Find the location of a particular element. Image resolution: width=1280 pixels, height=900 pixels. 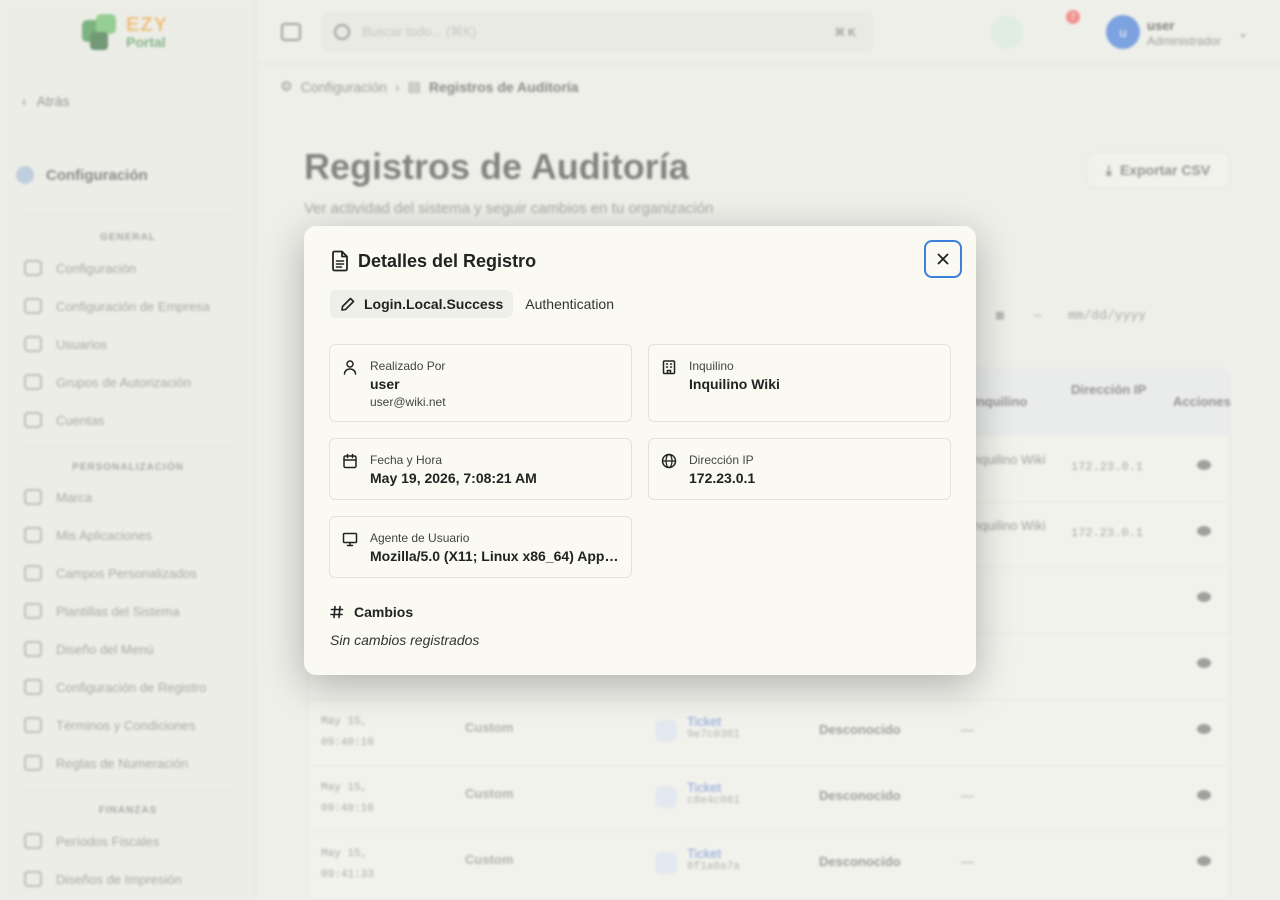

close-icon is located at coordinates (943, 259).